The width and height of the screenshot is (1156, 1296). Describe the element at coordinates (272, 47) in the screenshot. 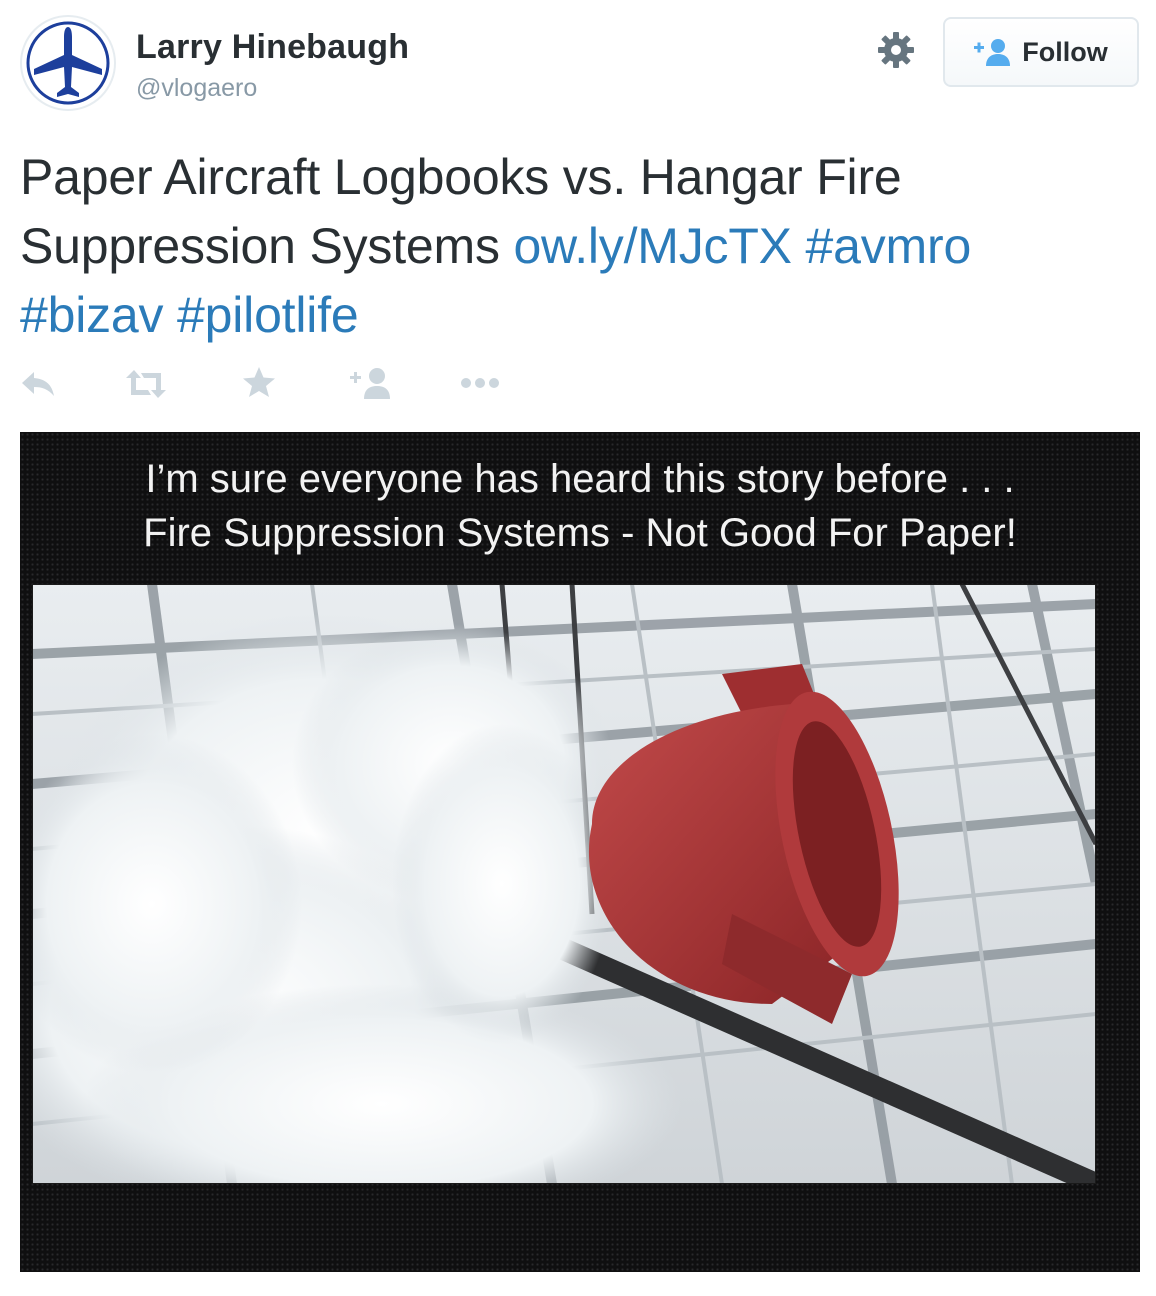

I see `user-name: Larry Hinebaugh` at that location.